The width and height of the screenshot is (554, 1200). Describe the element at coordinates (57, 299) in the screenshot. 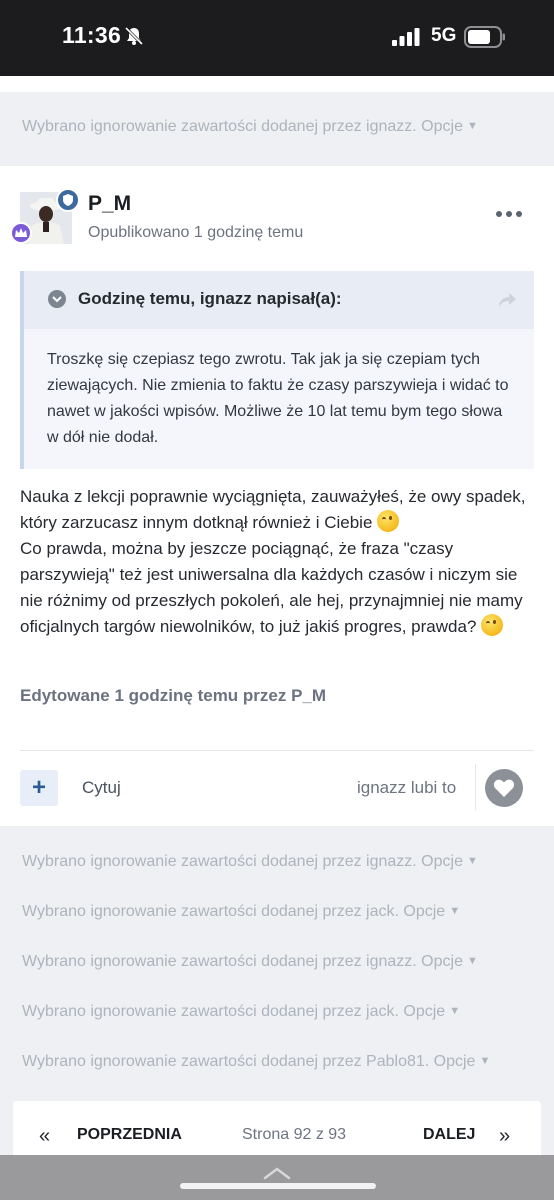

I see `chevron-down-icon` at that location.